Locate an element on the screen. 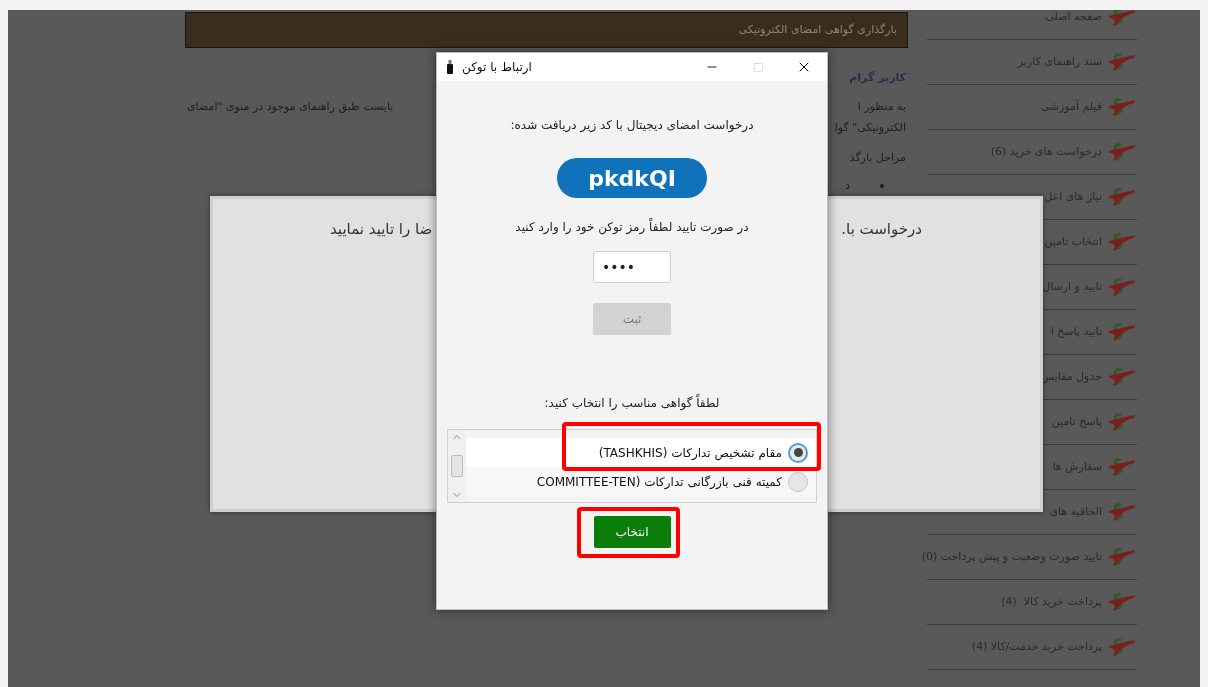  select-button: انتخاب is located at coordinates (632, 532).